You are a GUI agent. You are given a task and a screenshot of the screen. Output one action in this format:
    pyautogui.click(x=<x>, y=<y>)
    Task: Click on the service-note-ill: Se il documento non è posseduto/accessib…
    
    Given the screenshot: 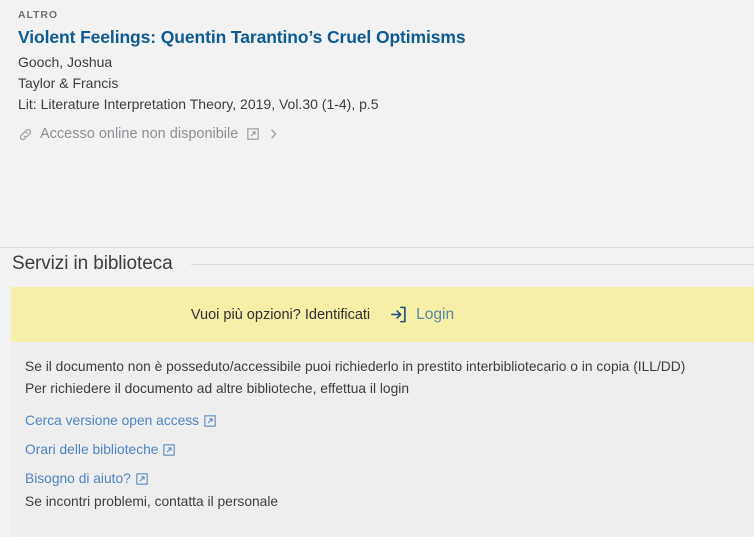 What is the action you would take?
    pyautogui.click(x=355, y=366)
    